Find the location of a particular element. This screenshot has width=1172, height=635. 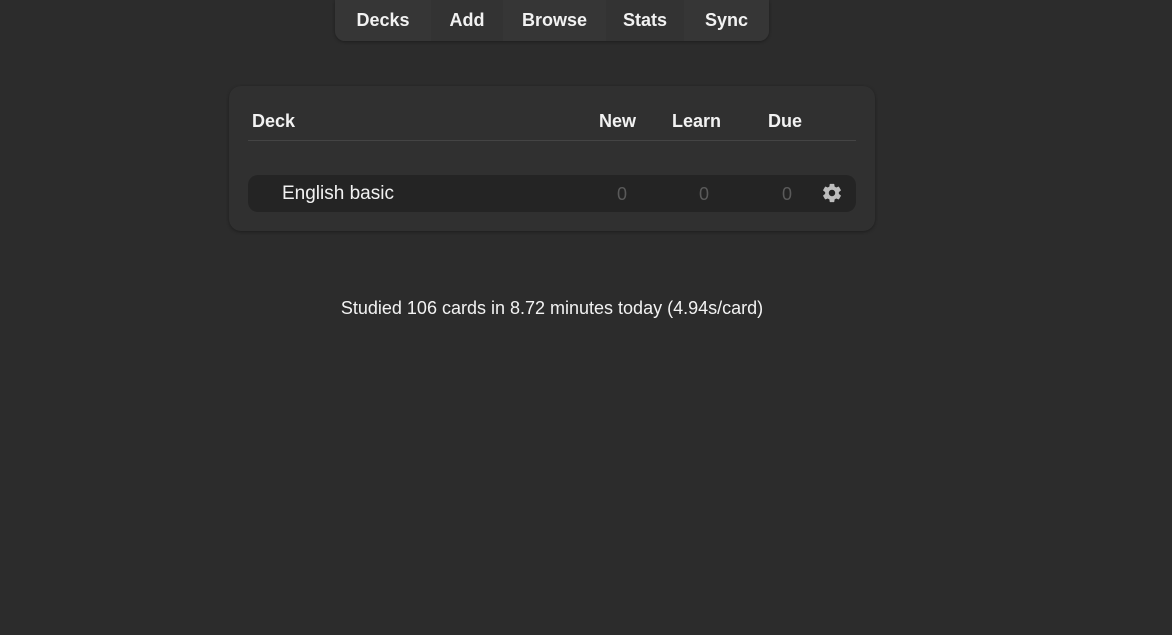

toolbar-browse-button: Browse is located at coordinates (554, 20).